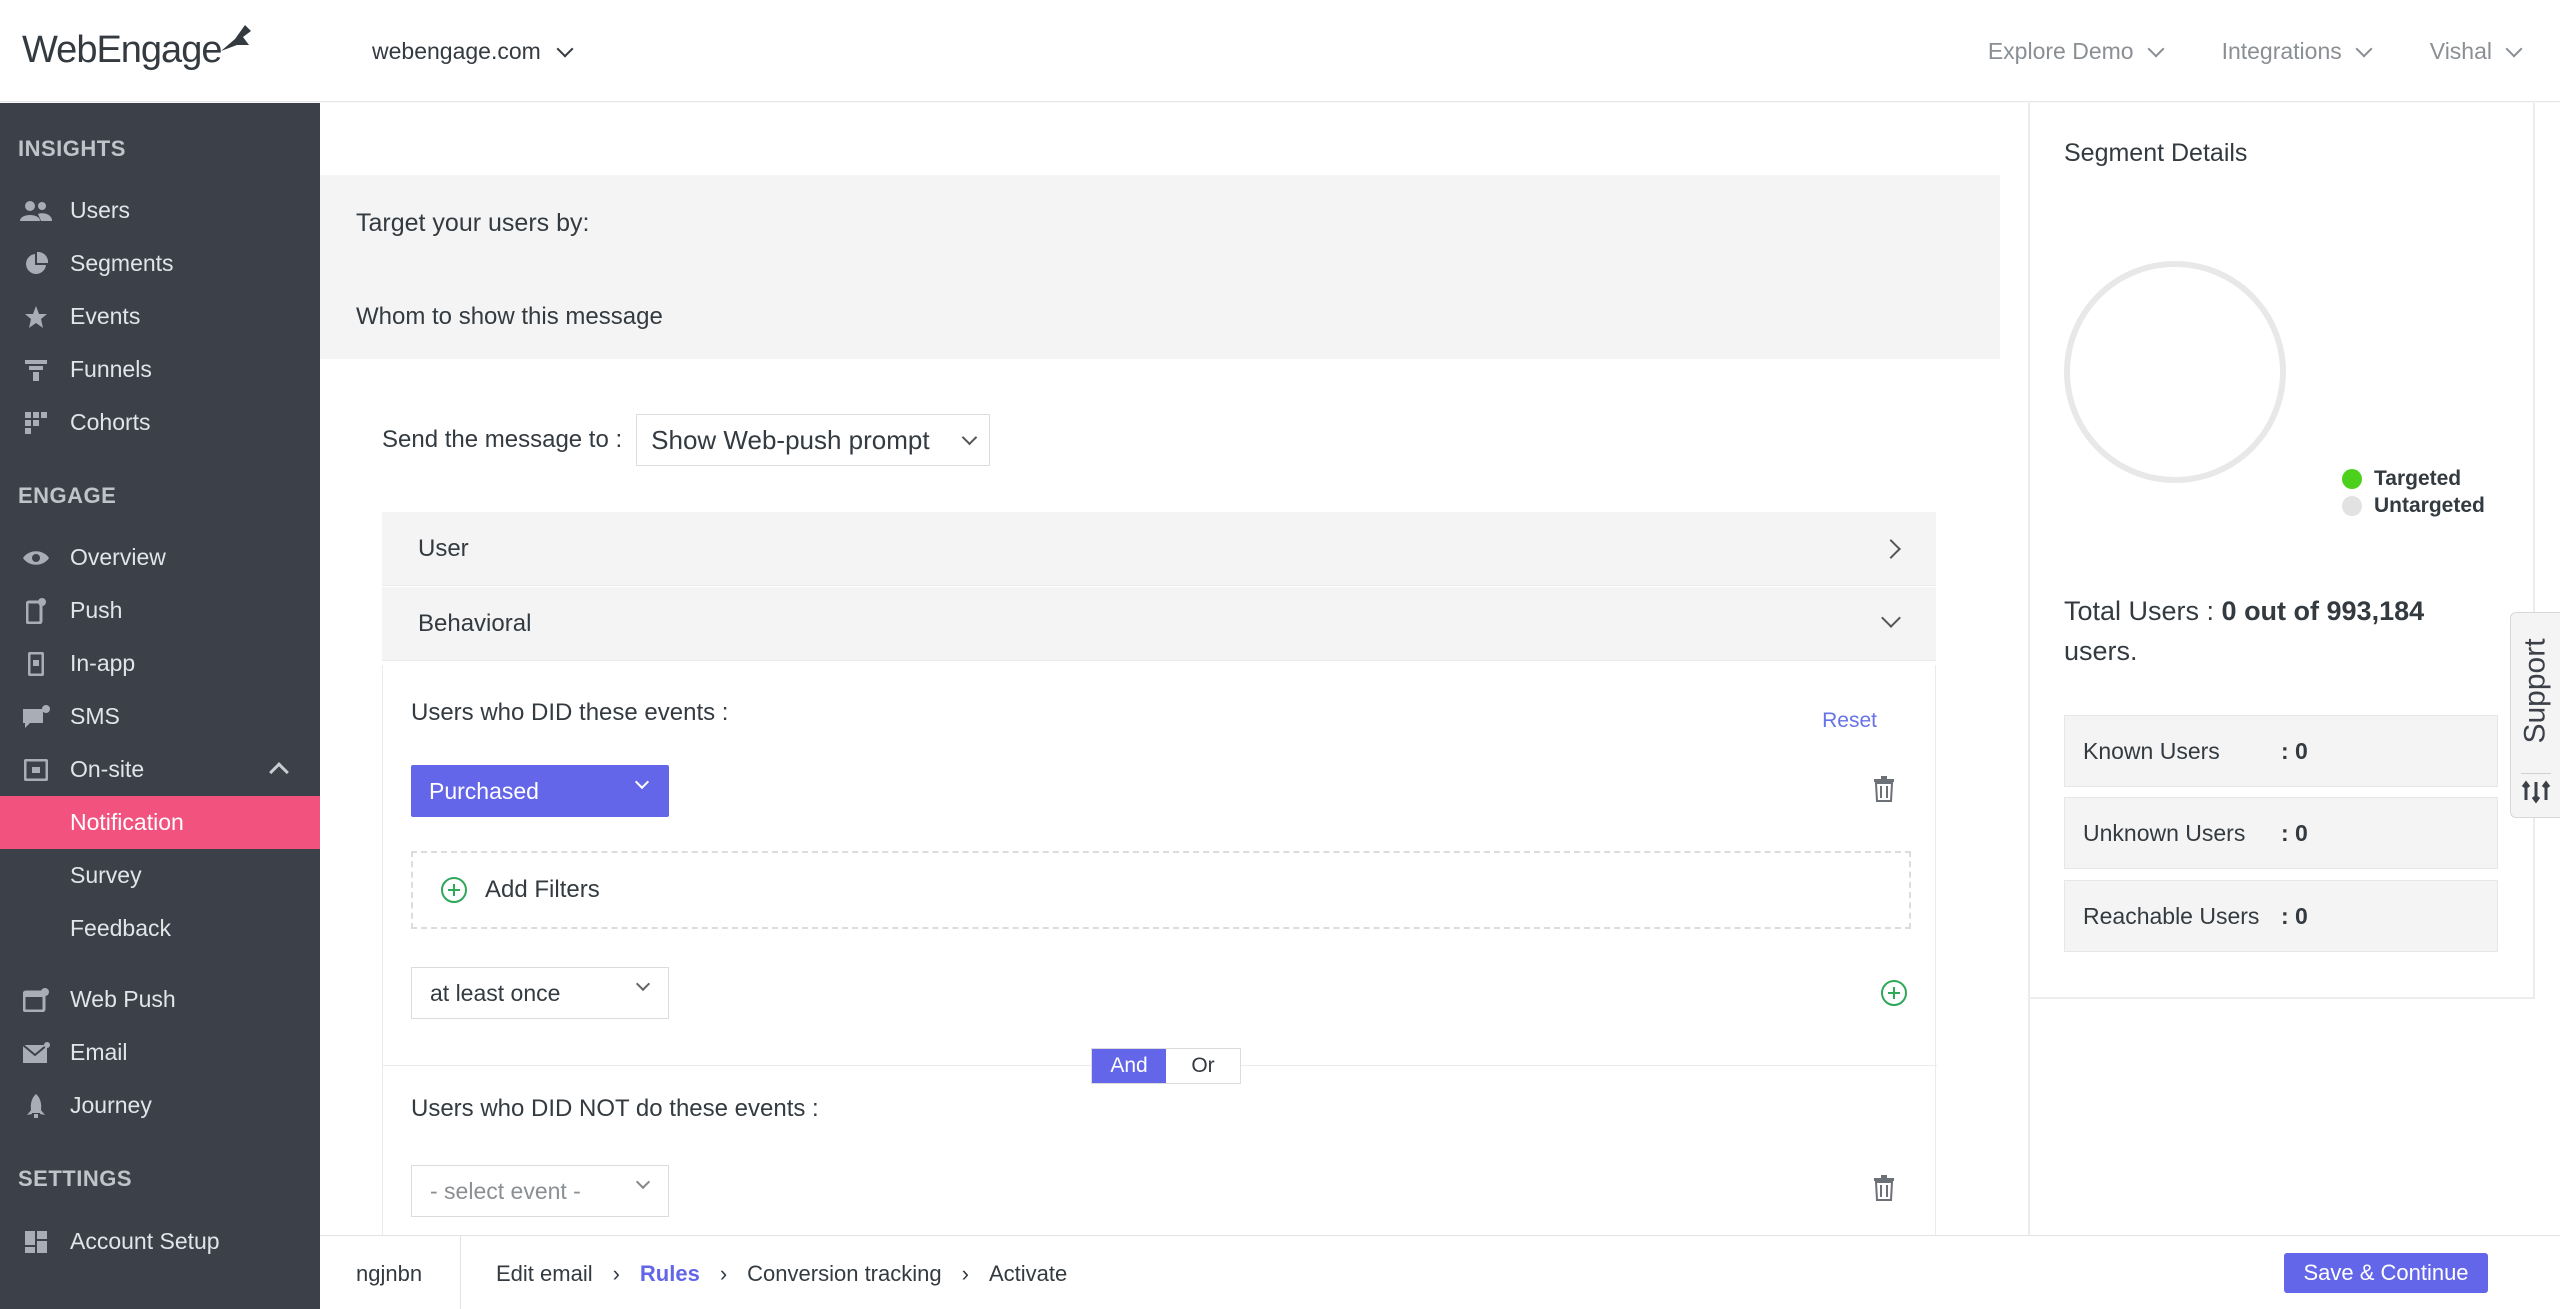 Image resolution: width=2560 pixels, height=1309 pixels. Describe the element at coordinates (460, 1272) in the screenshot. I see `divider` at that location.